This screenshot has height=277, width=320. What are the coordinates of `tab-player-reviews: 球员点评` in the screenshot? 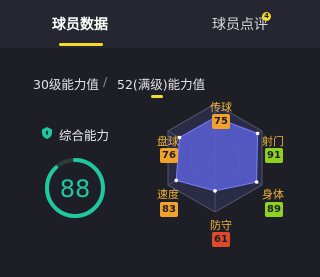 It's located at (240, 24).